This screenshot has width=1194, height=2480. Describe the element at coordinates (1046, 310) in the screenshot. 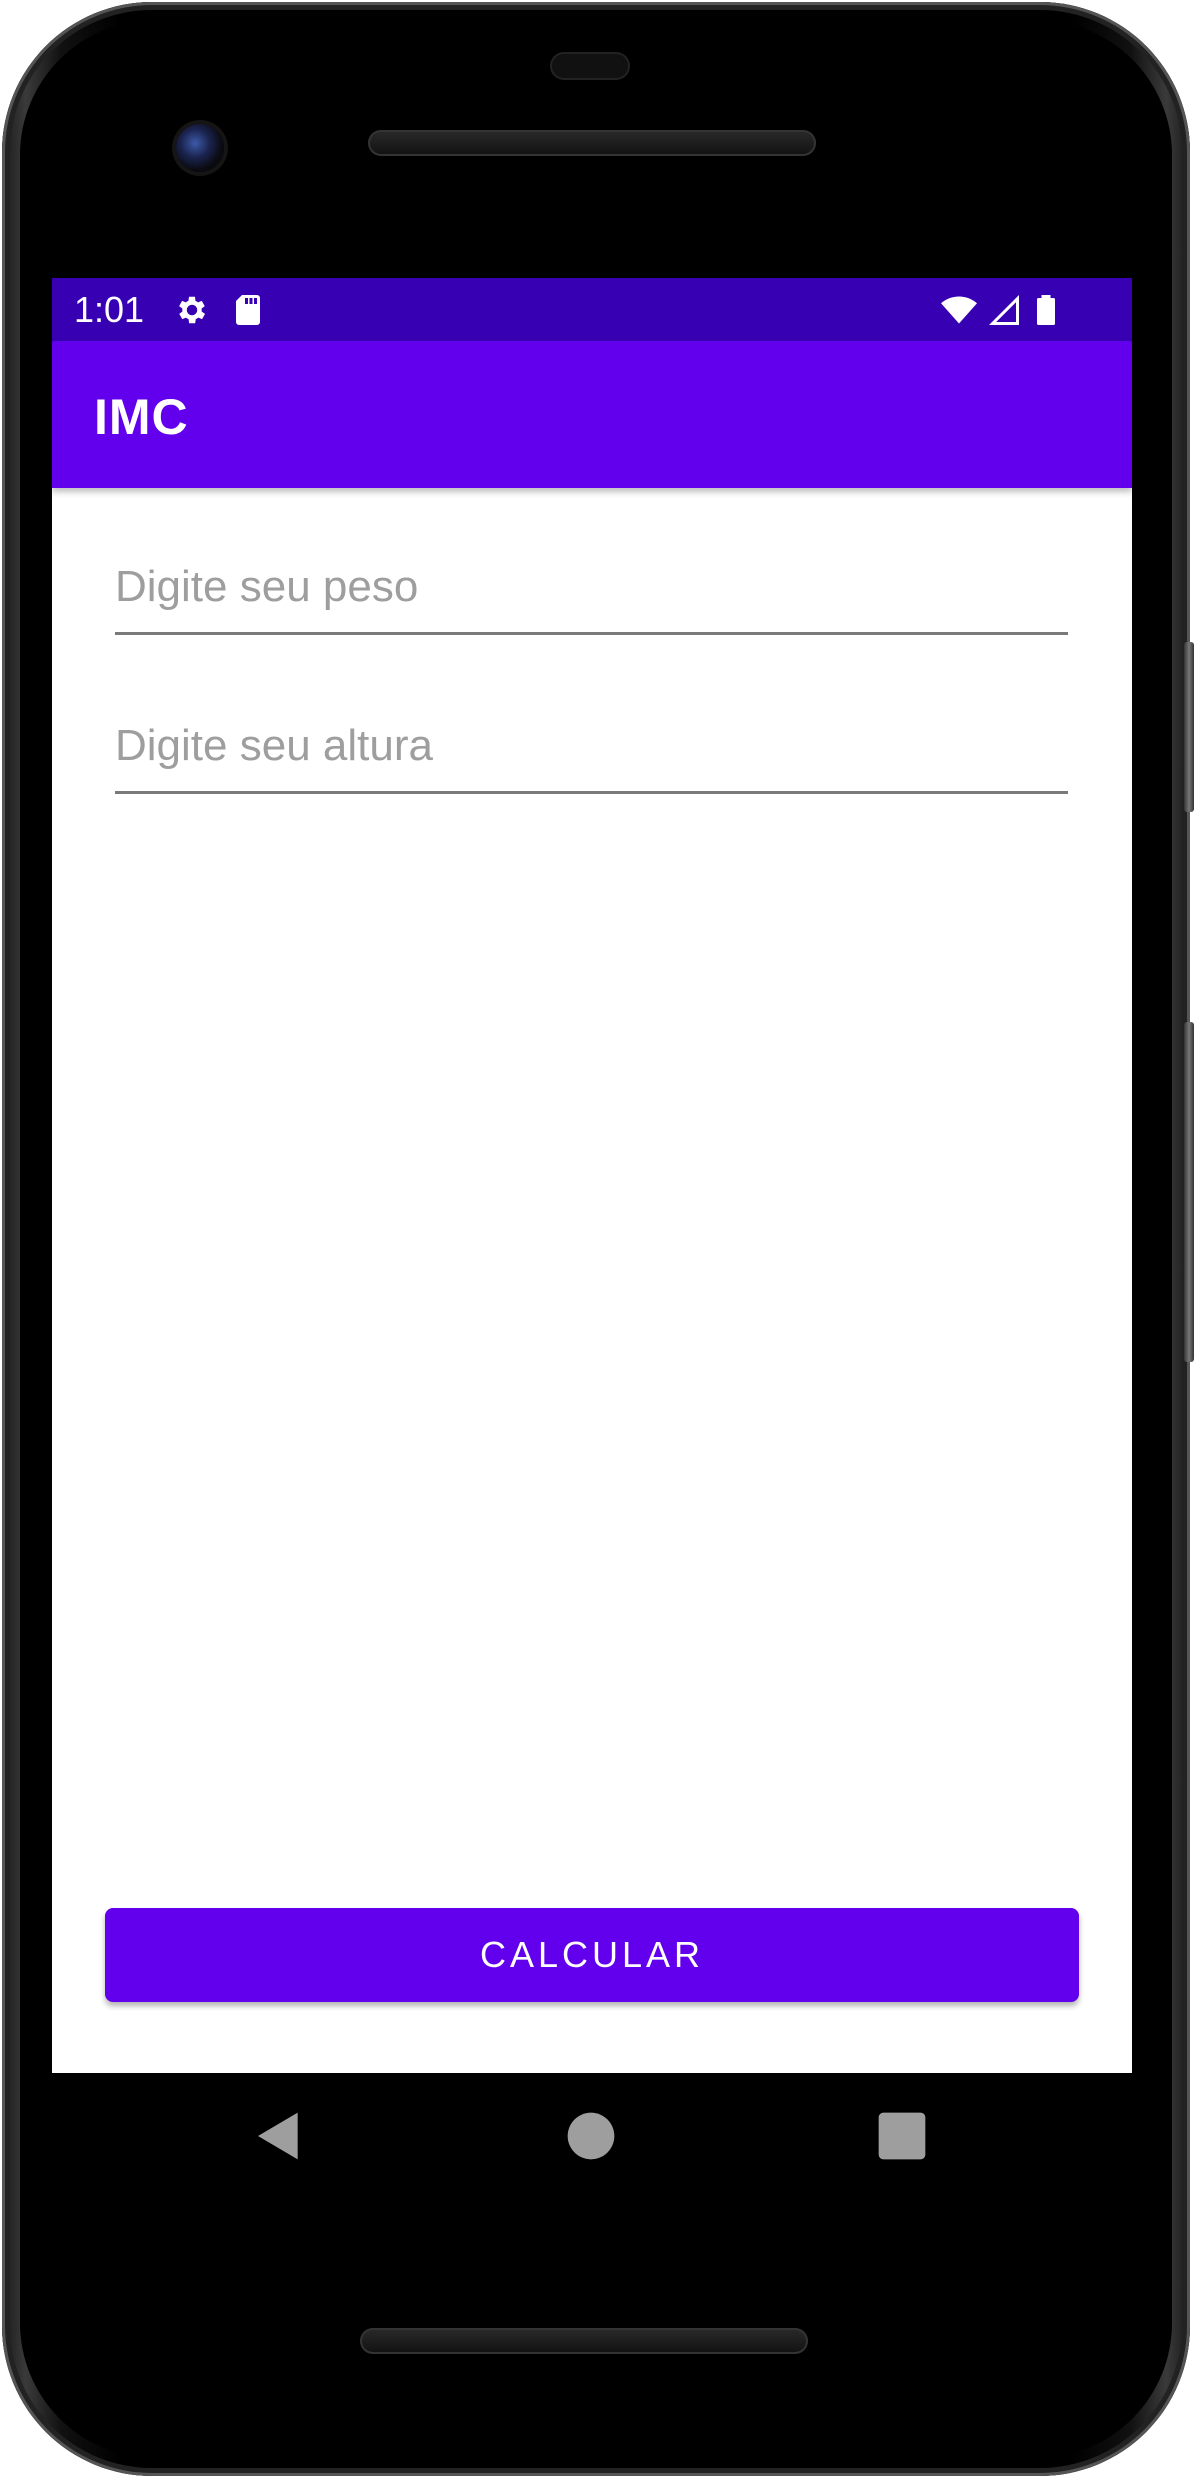

I see `battery-icon` at that location.